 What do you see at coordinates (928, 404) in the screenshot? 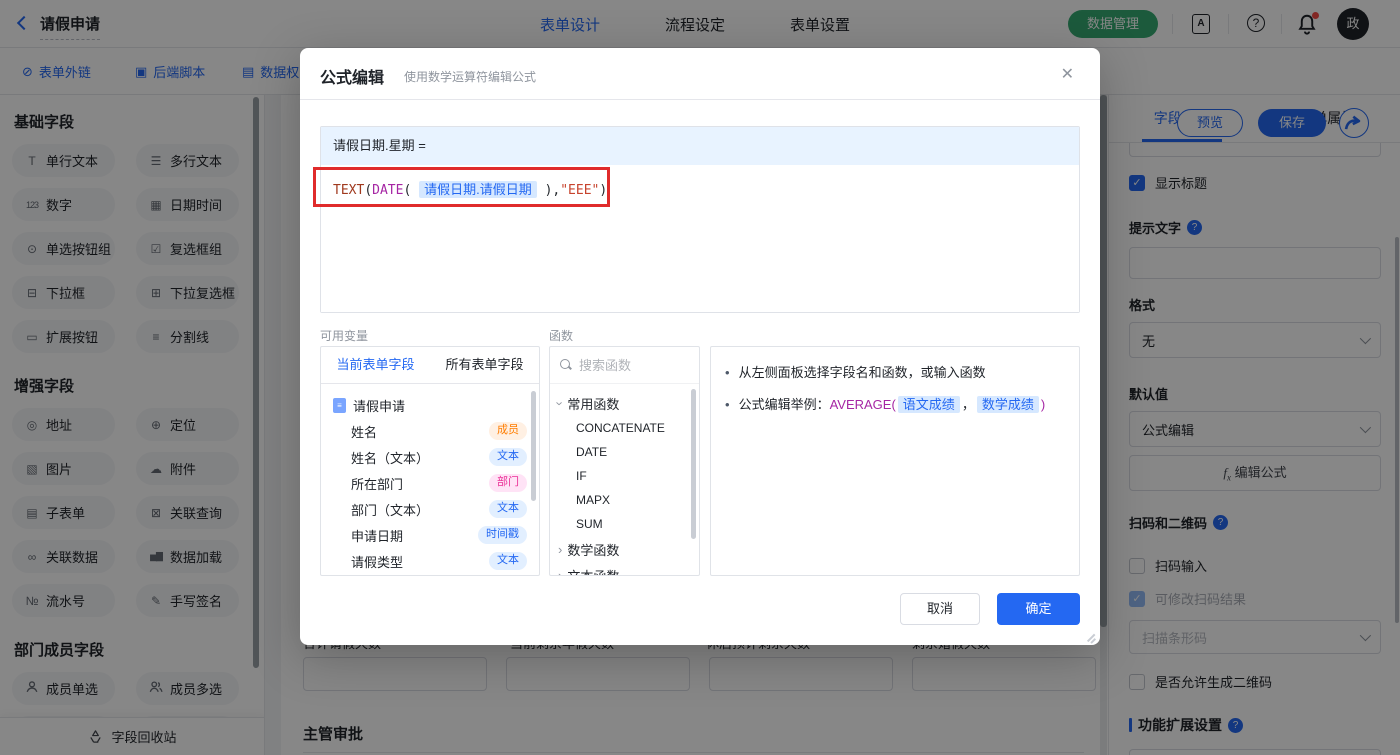
I see `example-chip: 语文成绩` at bounding box center [928, 404].